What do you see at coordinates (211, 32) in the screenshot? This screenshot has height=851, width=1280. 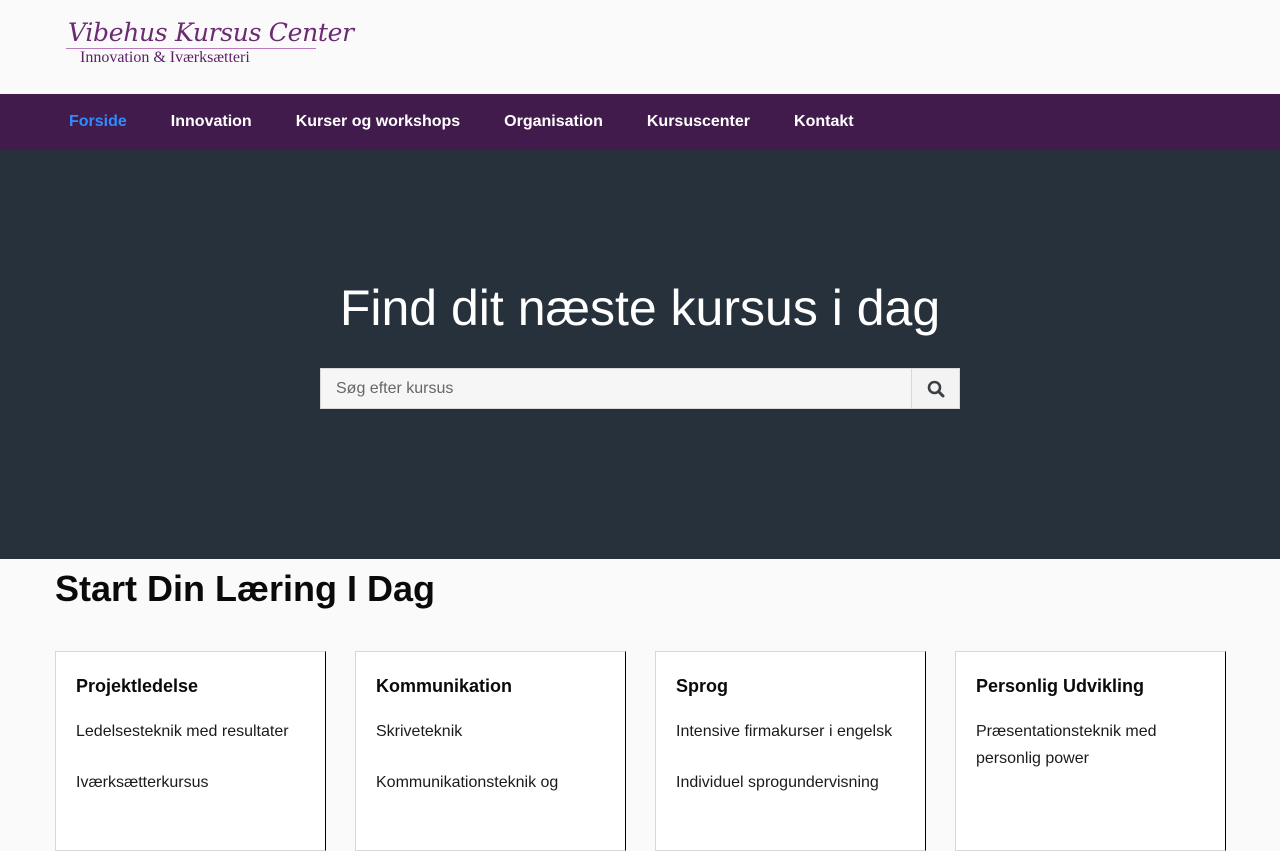 I see `logo-title: Vibehus Kursus Center` at bounding box center [211, 32].